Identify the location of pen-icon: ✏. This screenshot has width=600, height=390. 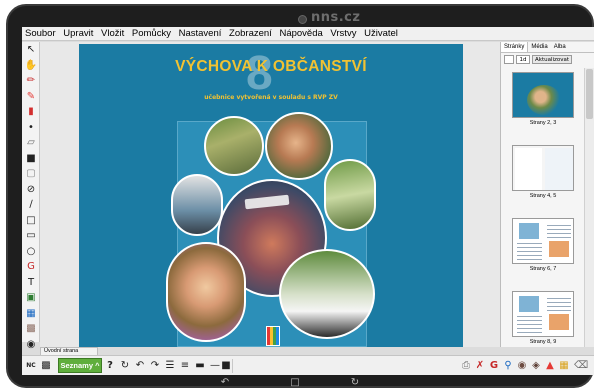
(31, 81).